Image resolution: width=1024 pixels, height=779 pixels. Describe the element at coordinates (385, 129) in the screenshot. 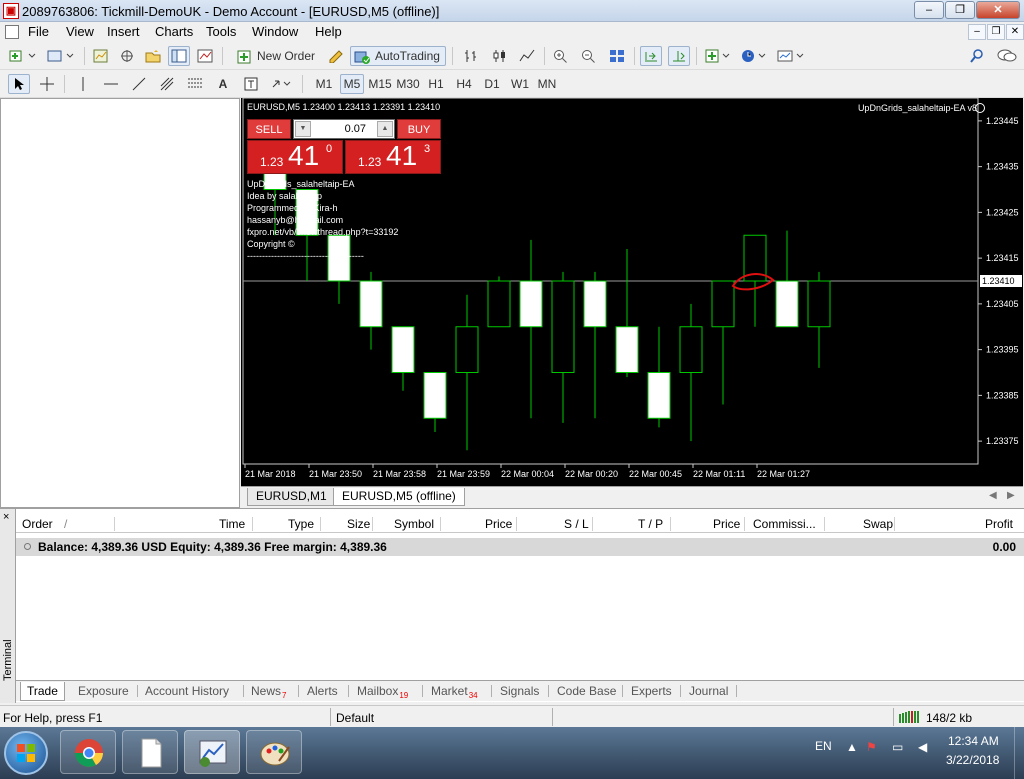

I see `lot-increase-icon: ▲` at that location.